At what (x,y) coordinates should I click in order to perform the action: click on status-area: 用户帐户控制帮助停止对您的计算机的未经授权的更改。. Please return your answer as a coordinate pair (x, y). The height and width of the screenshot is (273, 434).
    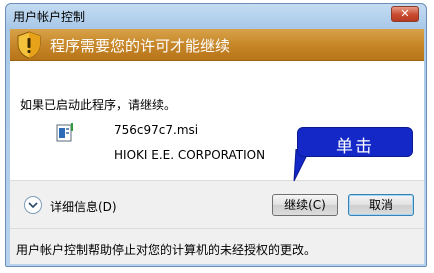
    Looking at the image, I should click on (217, 246).